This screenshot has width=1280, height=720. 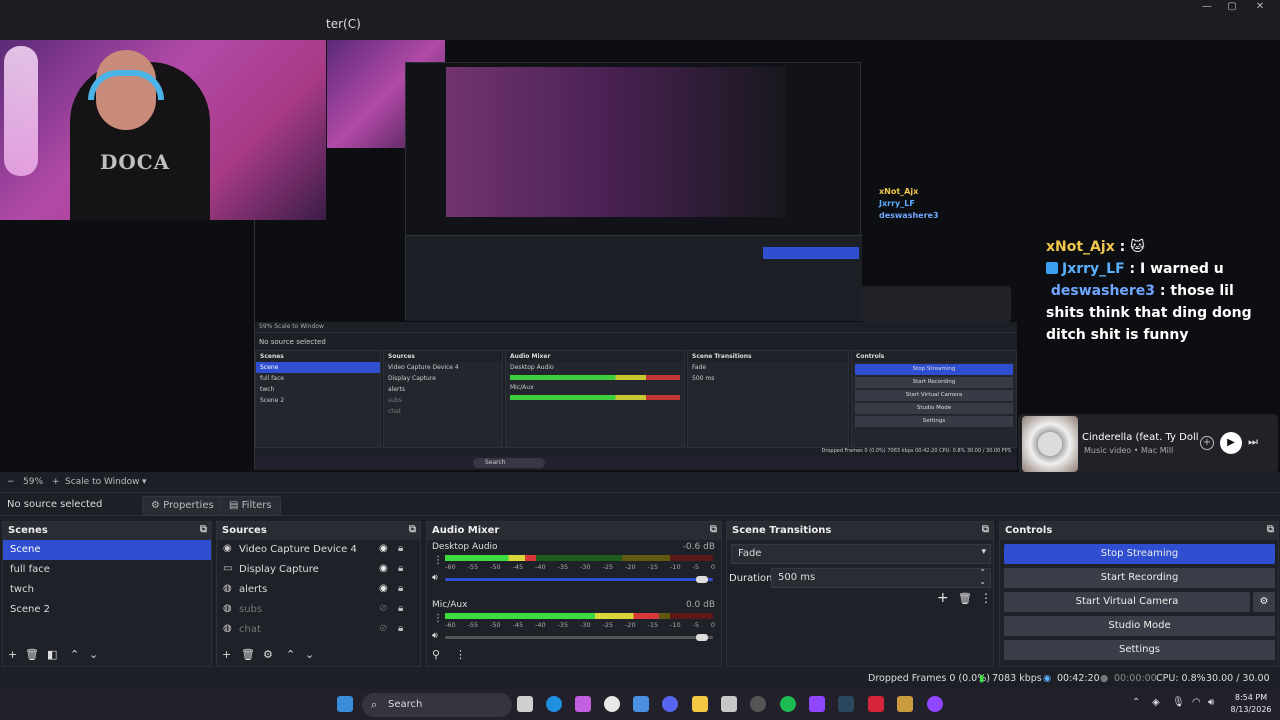 I want to click on studio-mode-button: Studio Mode, so click(x=1139, y=626).